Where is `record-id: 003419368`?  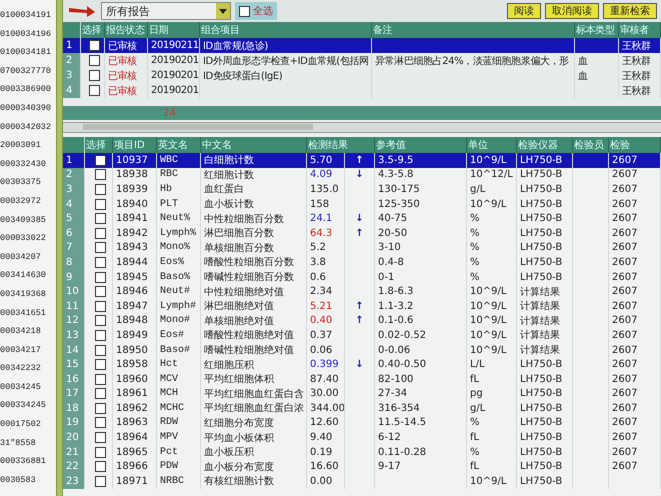
record-id: 003419368 is located at coordinates (28, 294).